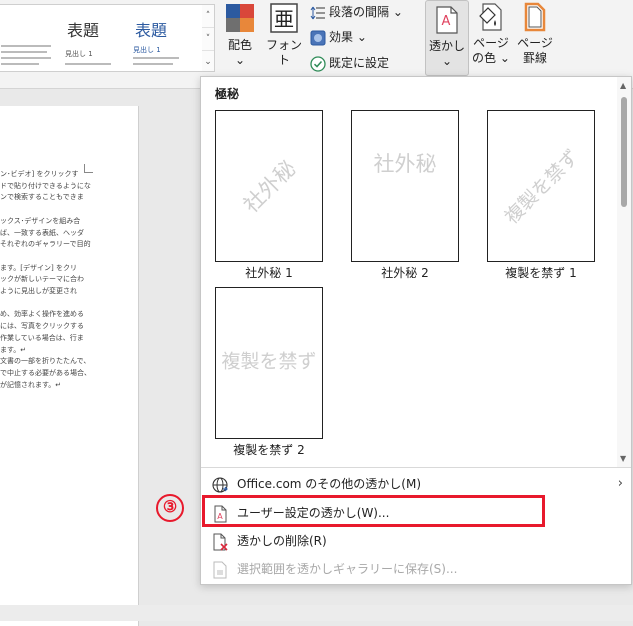 This screenshot has width=633, height=626. I want to click on colors-label: 配色, so click(239, 45).